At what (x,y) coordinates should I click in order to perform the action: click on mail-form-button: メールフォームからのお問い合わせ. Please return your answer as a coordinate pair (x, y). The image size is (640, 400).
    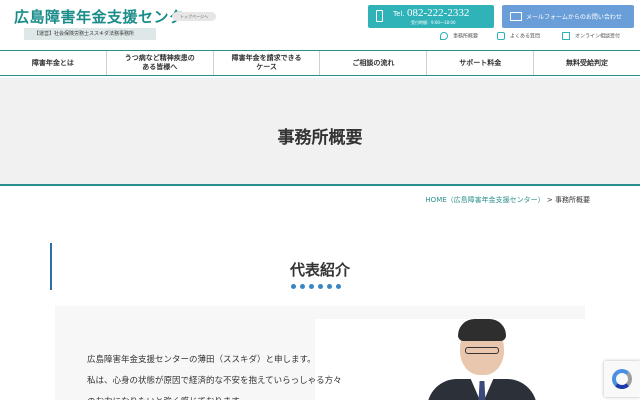
    Looking at the image, I should click on (568, 16).